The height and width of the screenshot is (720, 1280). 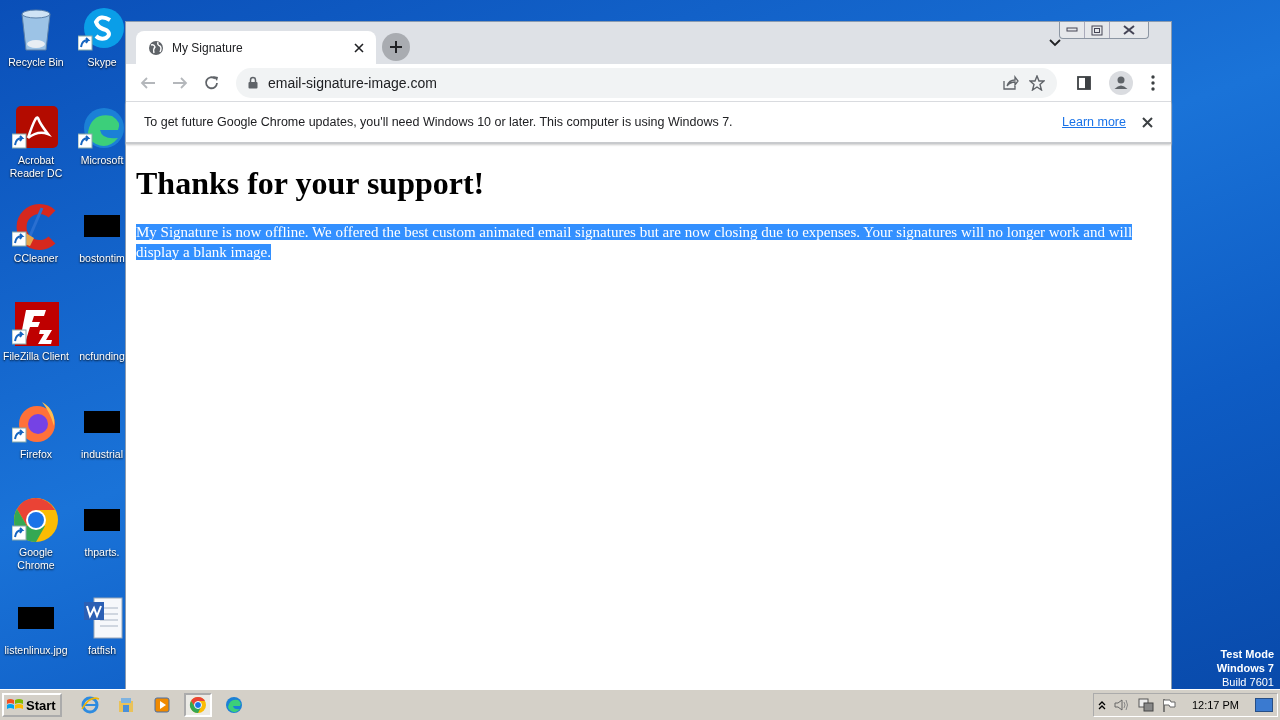 What do you see at coordinates (1084, 82) in the screenshot?
I see `side-panel-icon` at bounding box center [1084, 82].